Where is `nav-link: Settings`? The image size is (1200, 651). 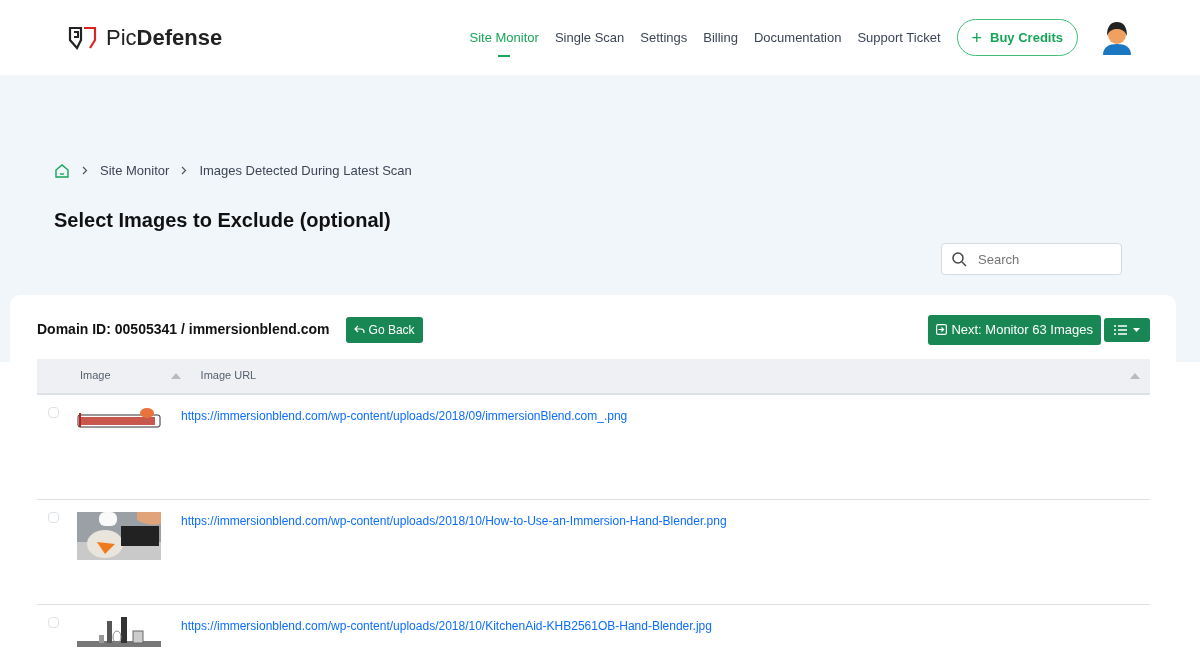
nav-link: Settings is located at coordinates (664, 37).